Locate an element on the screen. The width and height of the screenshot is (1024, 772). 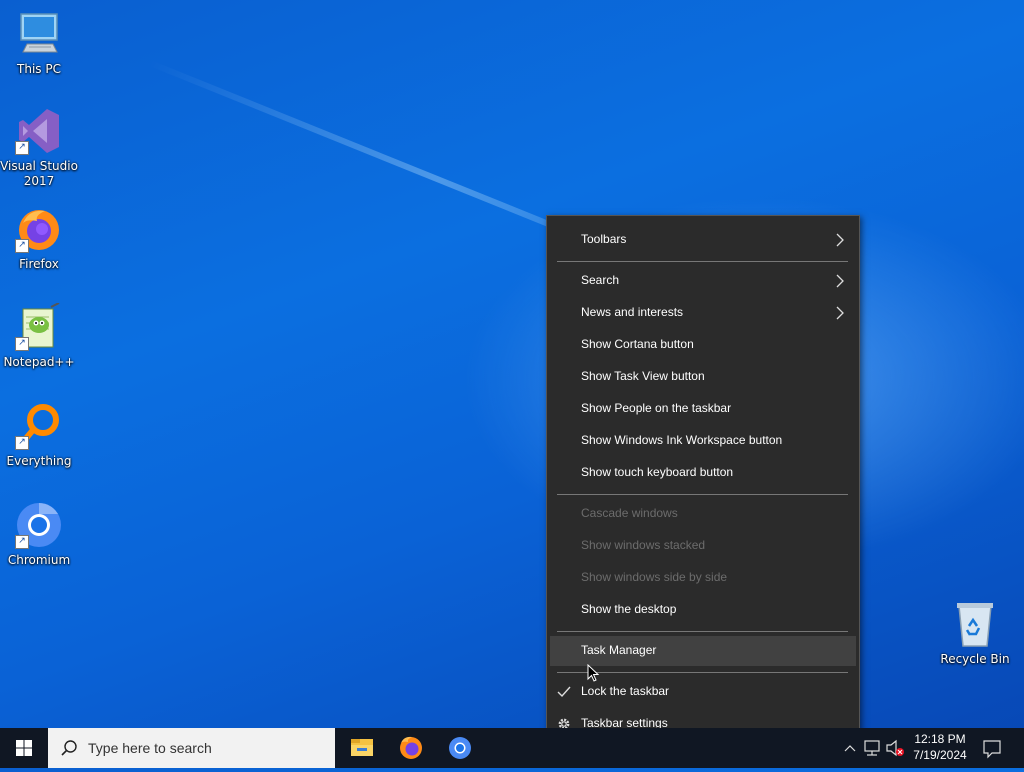
menu-item-show-ink-workspace: Show Windows Ink Workspace button is located at coordinates (703, 441).